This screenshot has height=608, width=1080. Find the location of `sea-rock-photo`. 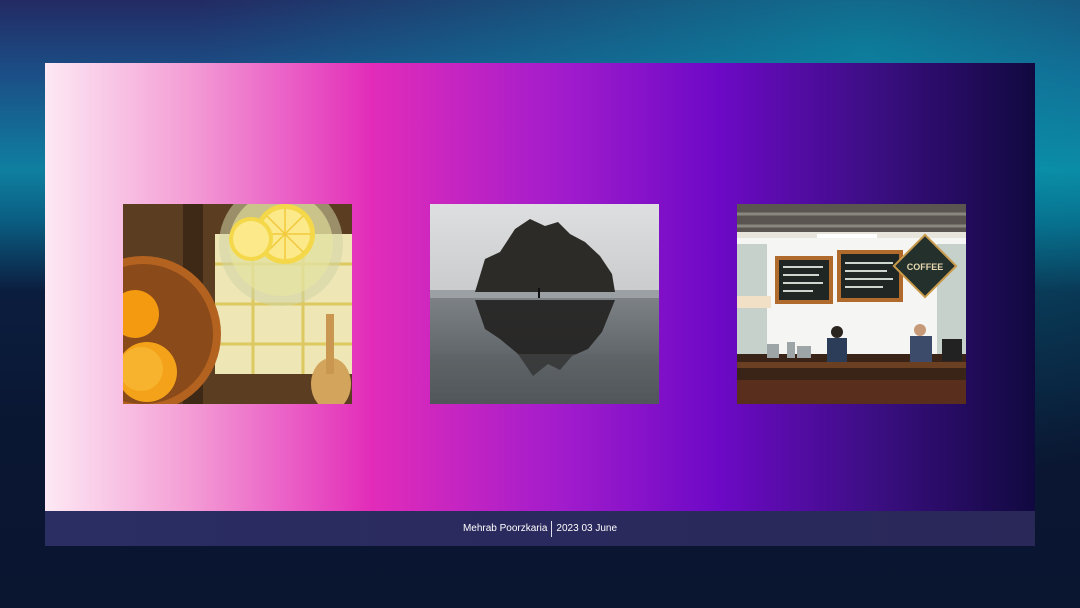

sea-rock-photo is located at coordinates (544, 304).